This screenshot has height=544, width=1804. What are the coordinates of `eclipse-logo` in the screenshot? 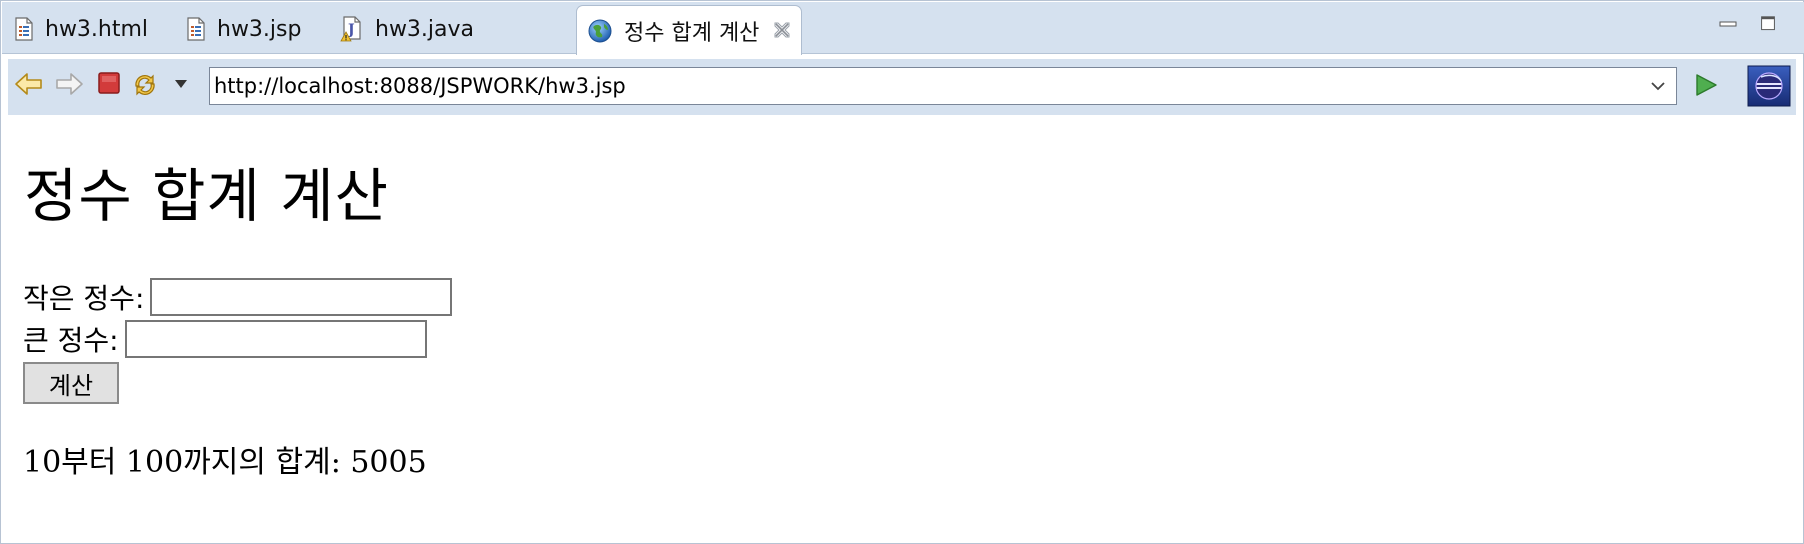 It's located at (1769, 86).